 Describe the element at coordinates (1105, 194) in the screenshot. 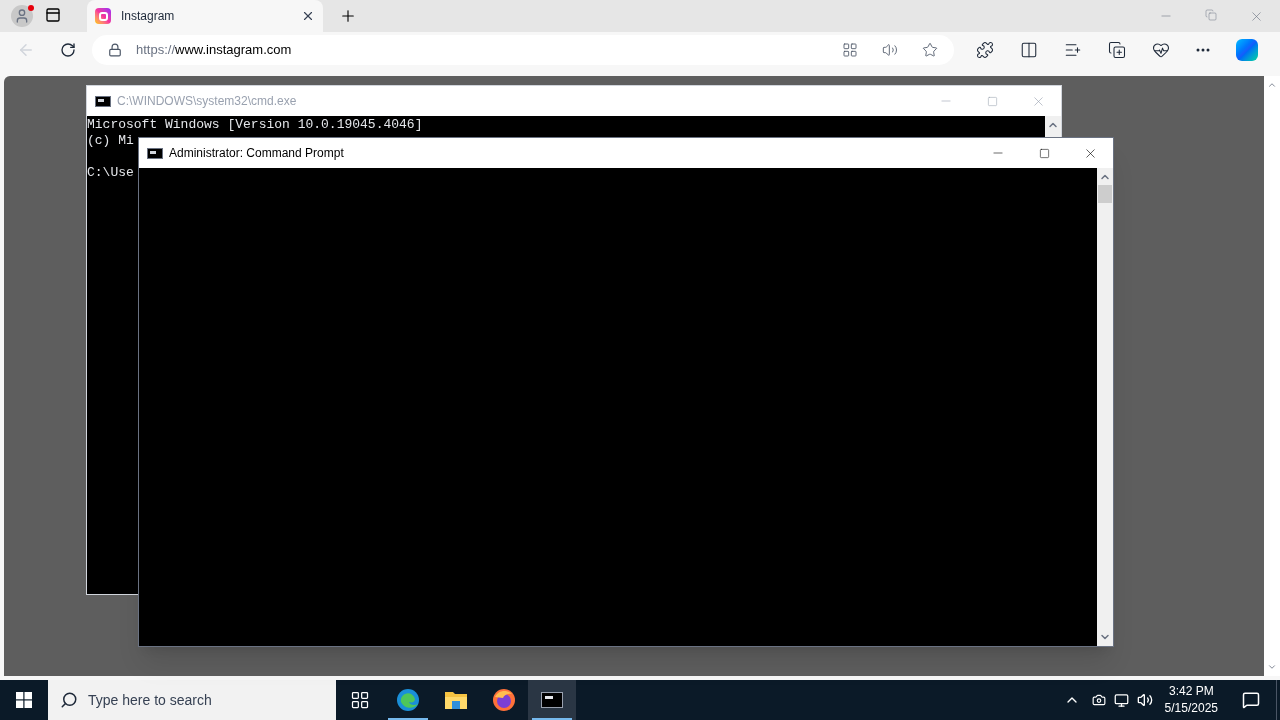

I see `scroll-thumb` at that location.